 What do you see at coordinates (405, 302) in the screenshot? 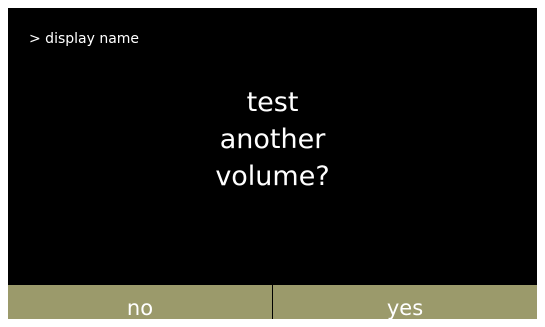
I see `yes-button: yes` at bounding box center [405, 302].